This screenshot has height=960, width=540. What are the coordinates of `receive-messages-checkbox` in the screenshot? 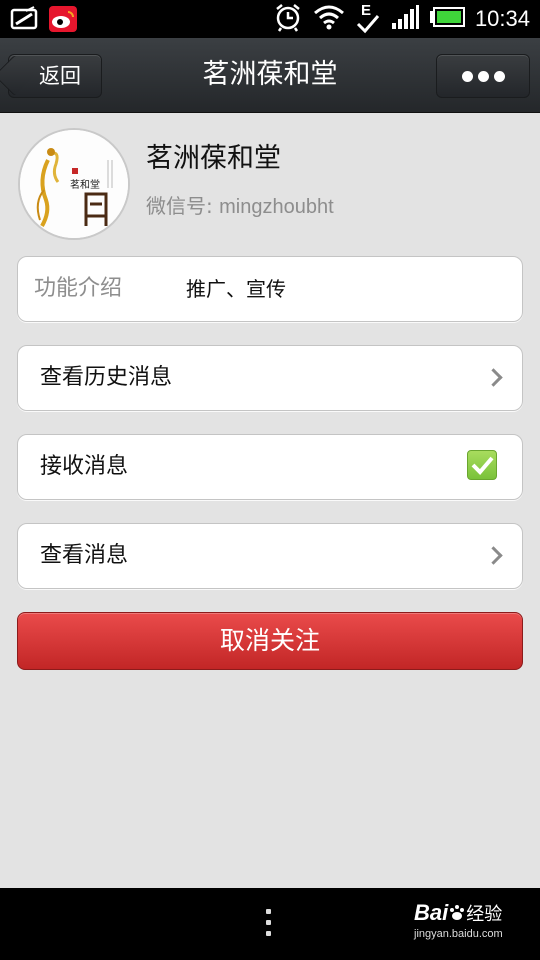 It's located at (482, 465).